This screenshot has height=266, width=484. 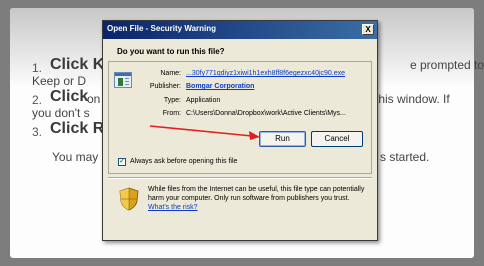 I want to click on shield-icon, so click(x=129, y=199).